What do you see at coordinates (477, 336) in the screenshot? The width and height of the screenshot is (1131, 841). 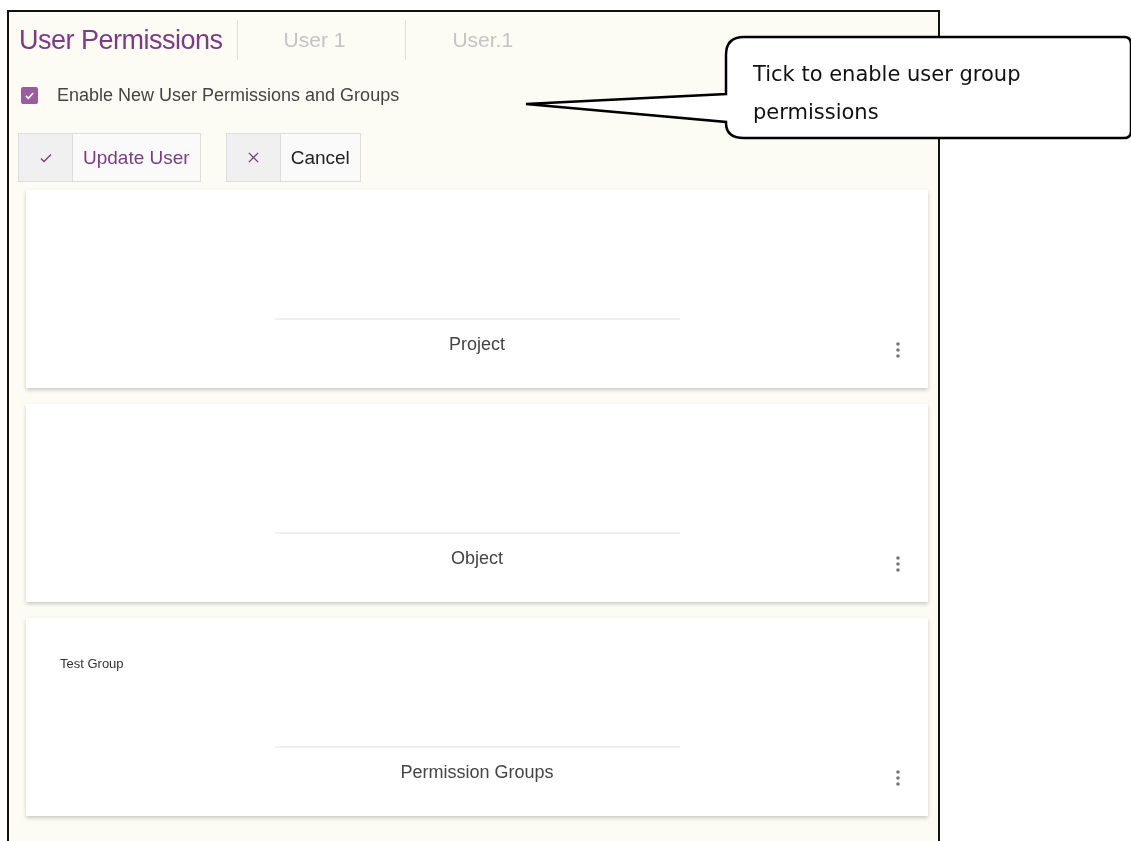 I see `card-title: Project` at bounding box center [477, 336].